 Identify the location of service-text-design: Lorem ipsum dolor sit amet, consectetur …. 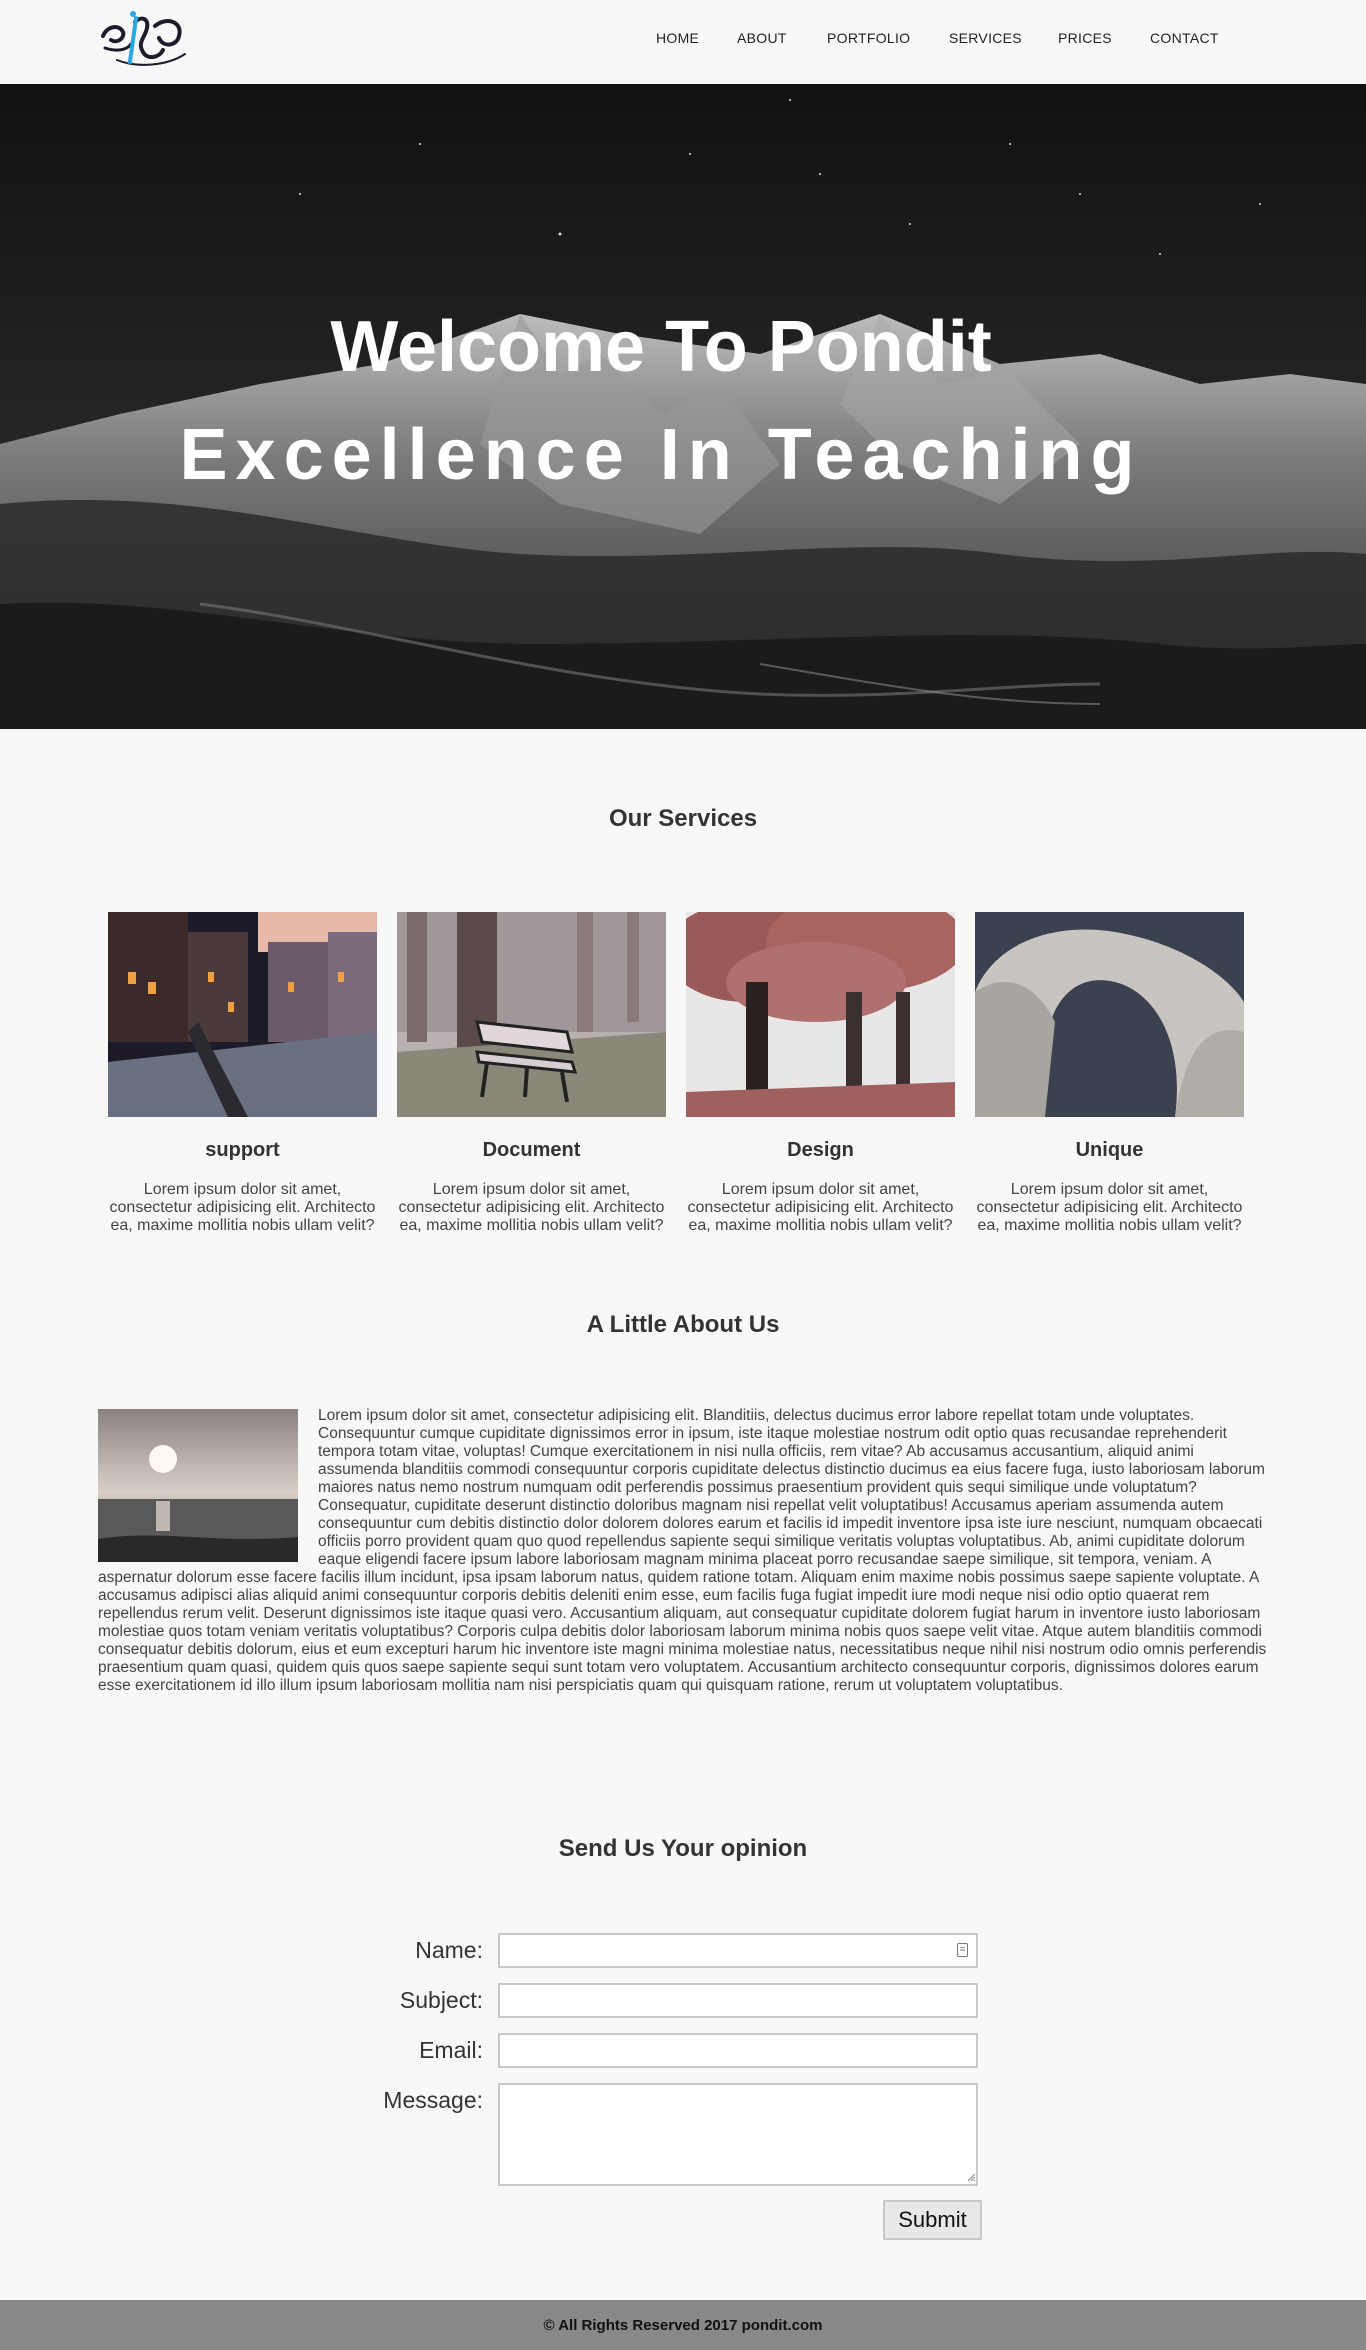
(820, 1207).